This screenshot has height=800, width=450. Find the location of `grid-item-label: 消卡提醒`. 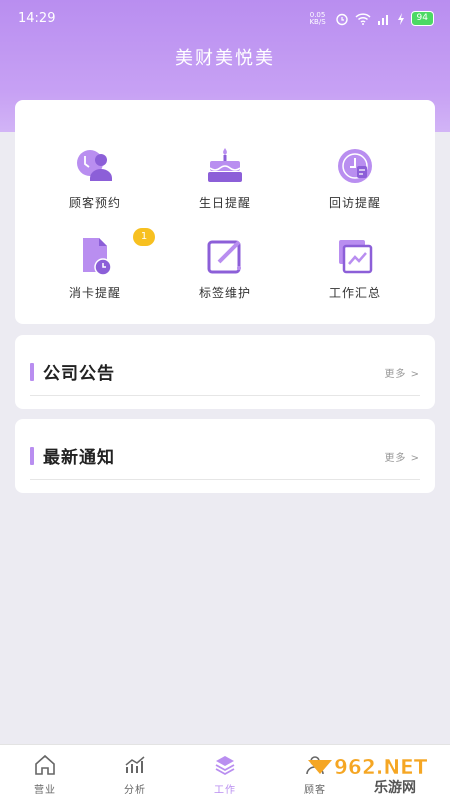

grid-item-label: 消卡提醒 is located at coordinates (94, 293).